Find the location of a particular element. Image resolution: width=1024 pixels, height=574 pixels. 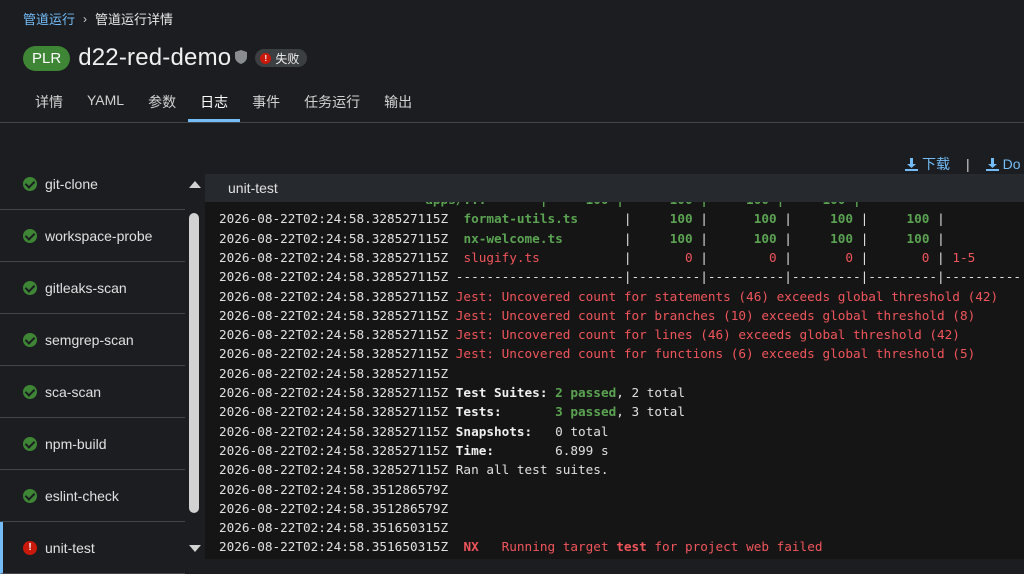

log-segment: , 3 total is located at coordinates (650, 412).